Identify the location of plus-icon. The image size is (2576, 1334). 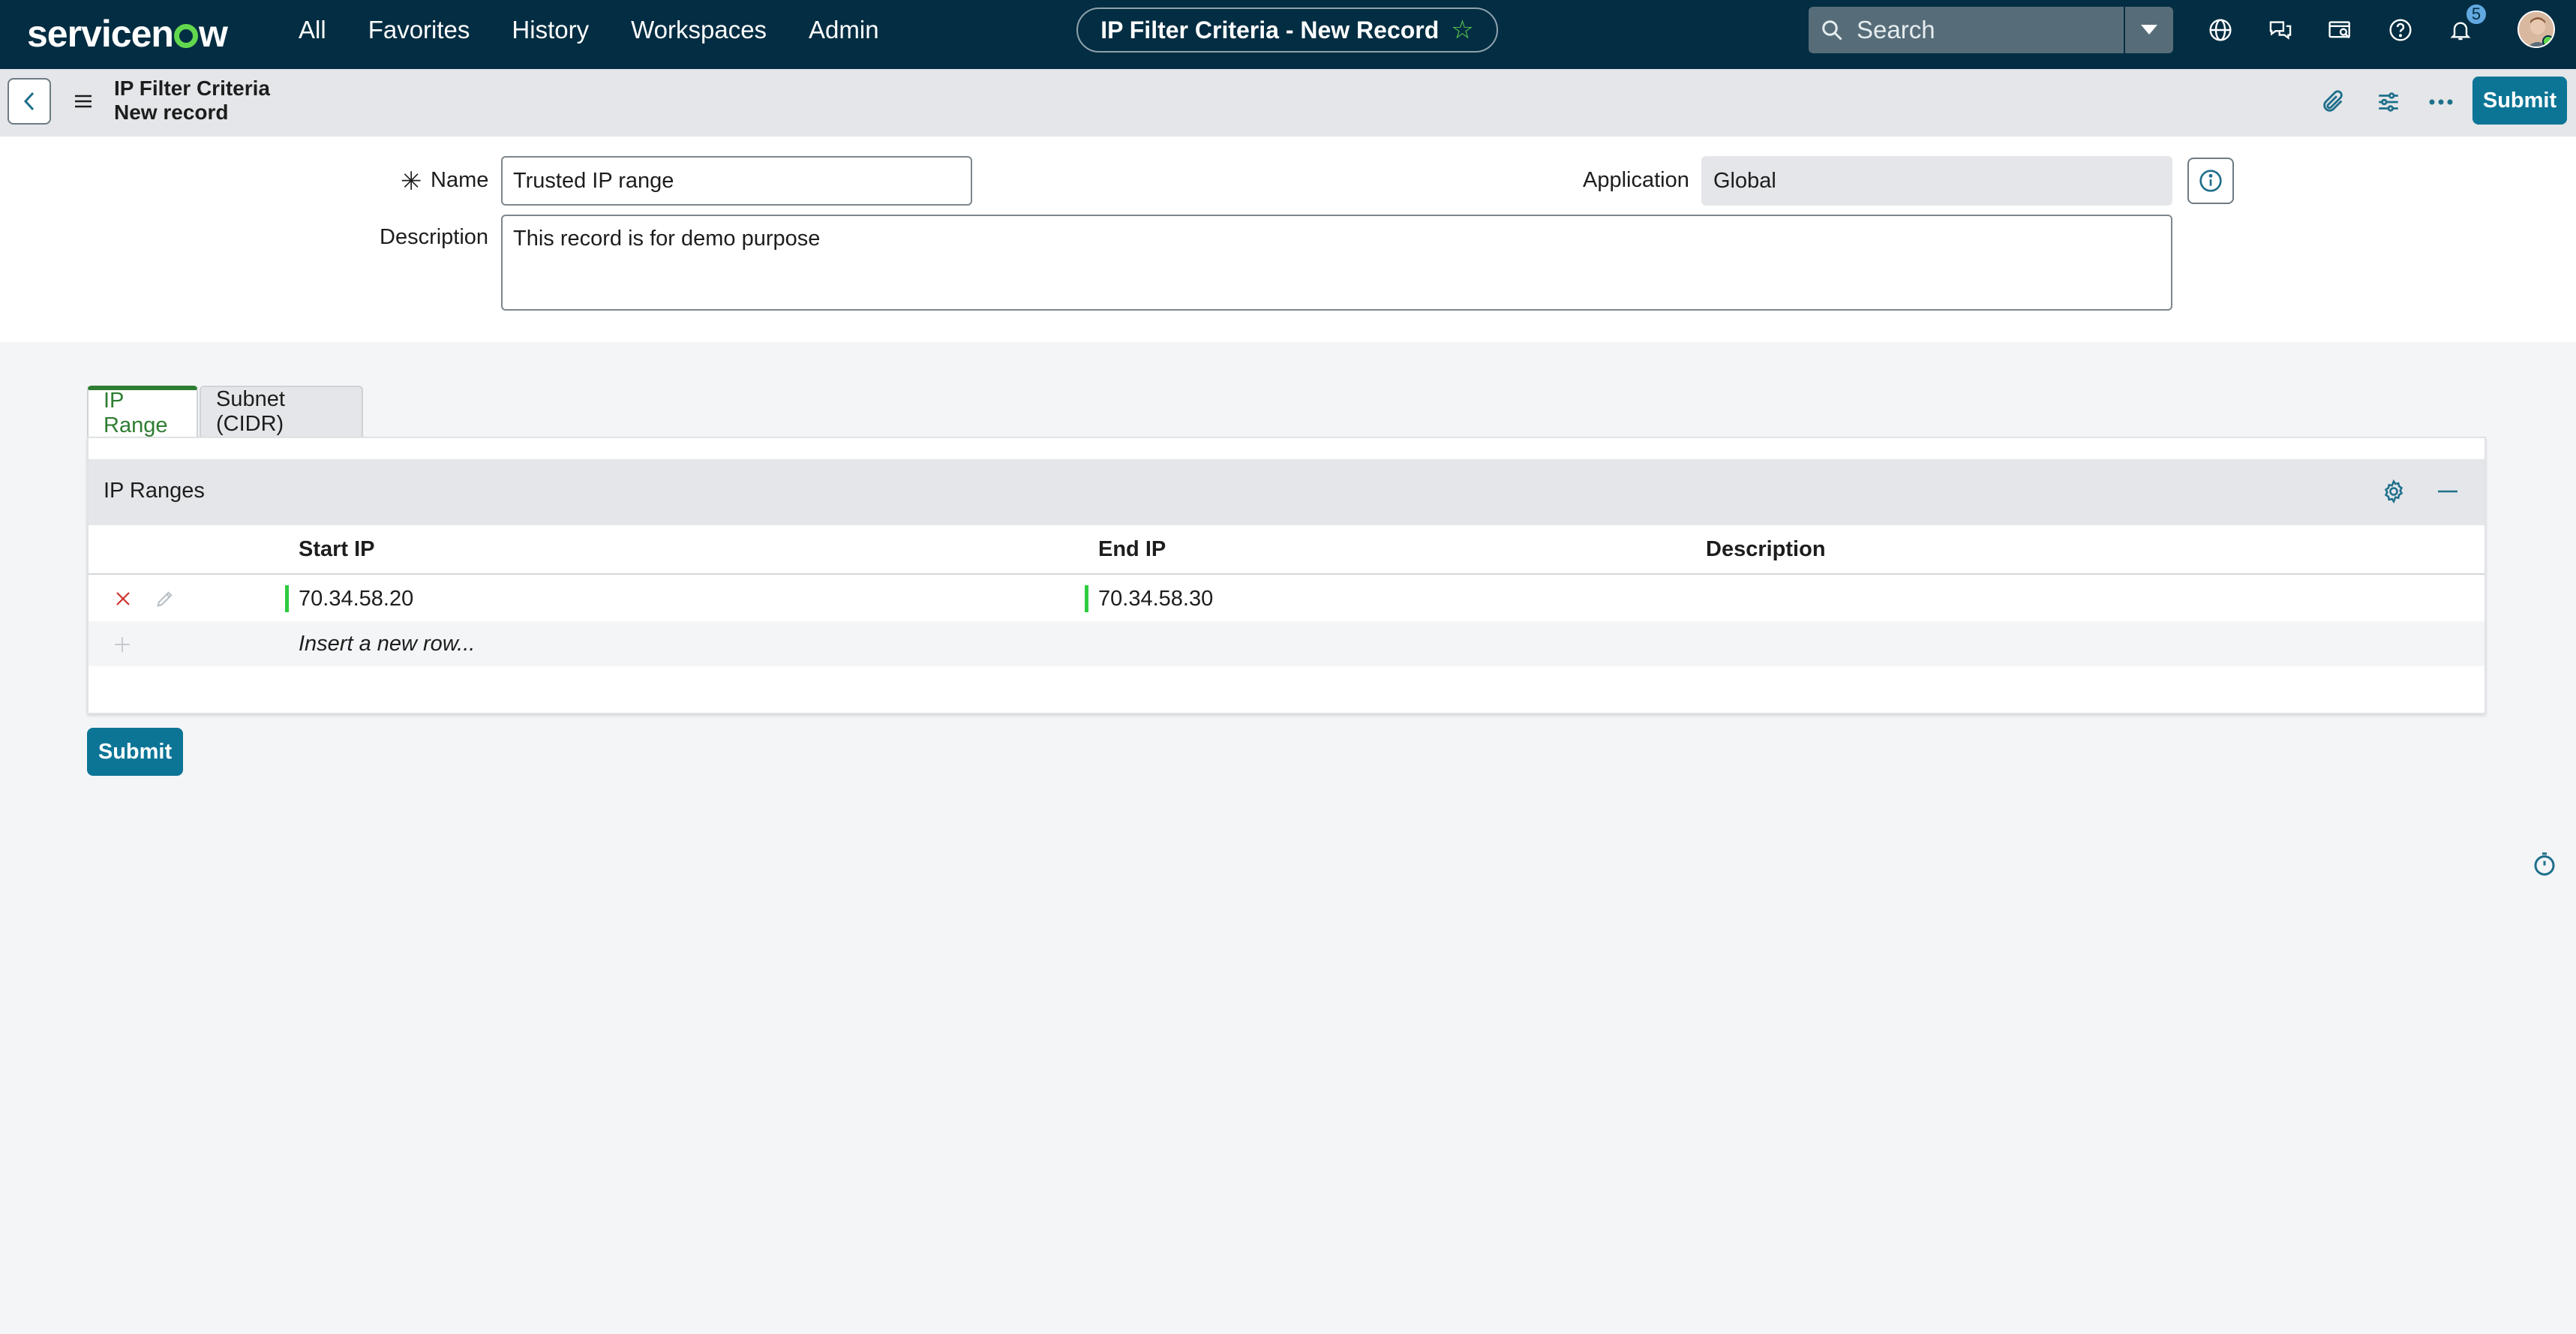
(122, 644).